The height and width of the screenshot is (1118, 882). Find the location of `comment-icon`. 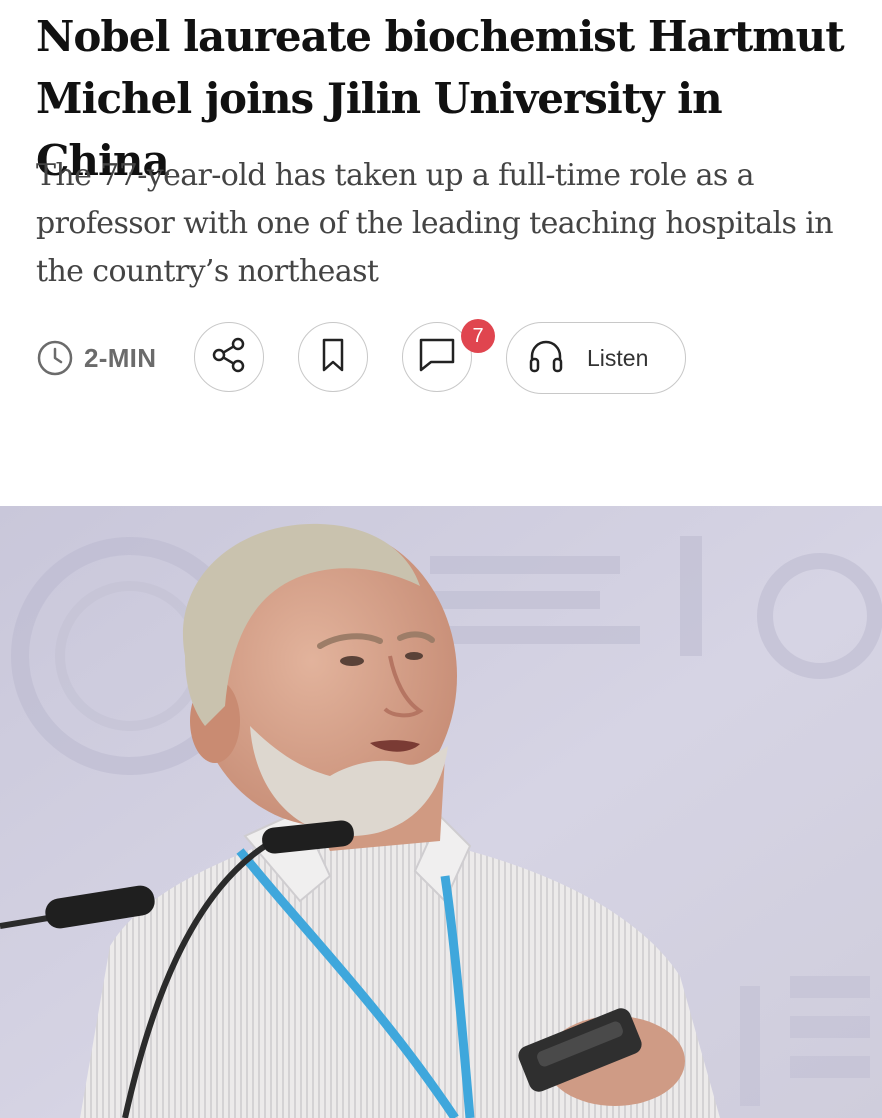

comment-icon is located at coordinates (437, 357).